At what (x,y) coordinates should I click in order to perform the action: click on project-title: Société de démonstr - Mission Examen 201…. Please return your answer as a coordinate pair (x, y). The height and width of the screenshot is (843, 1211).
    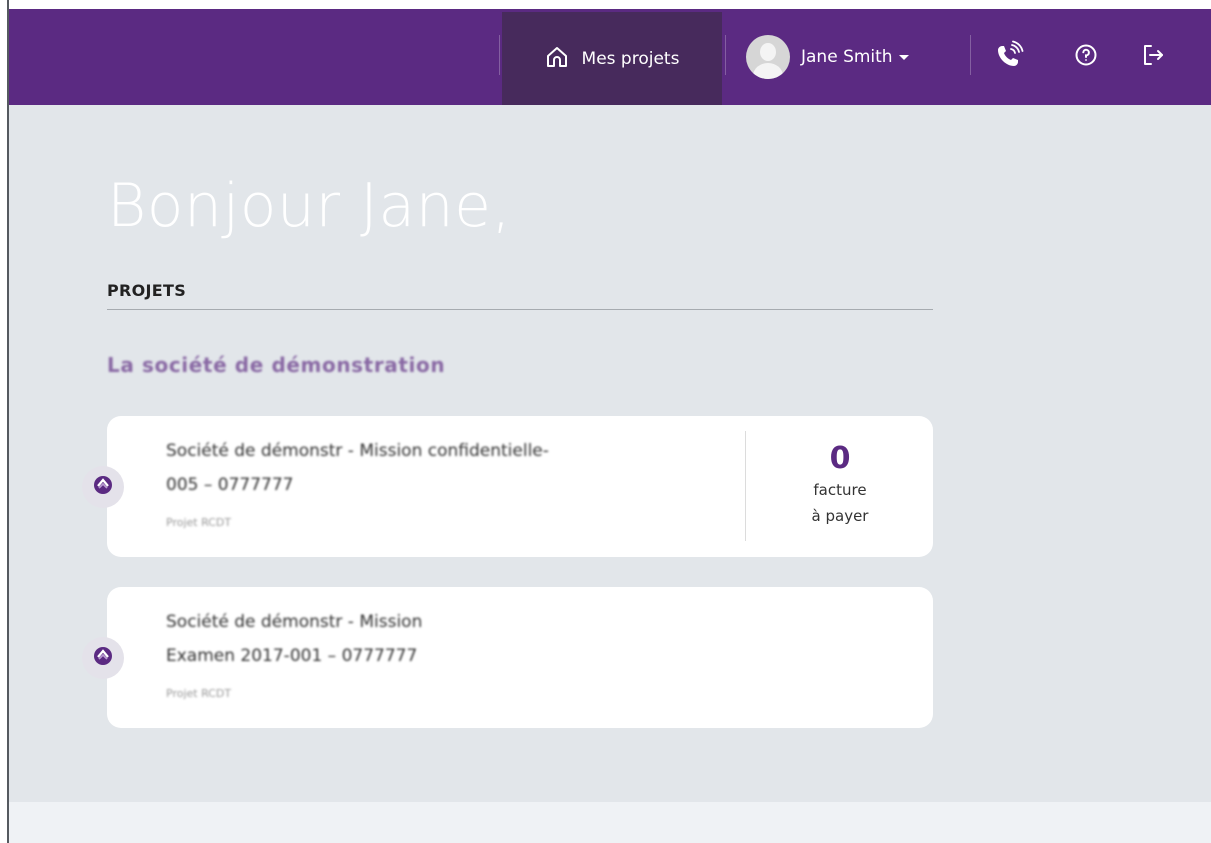
    Looking at the image, I should click on (294, 639).